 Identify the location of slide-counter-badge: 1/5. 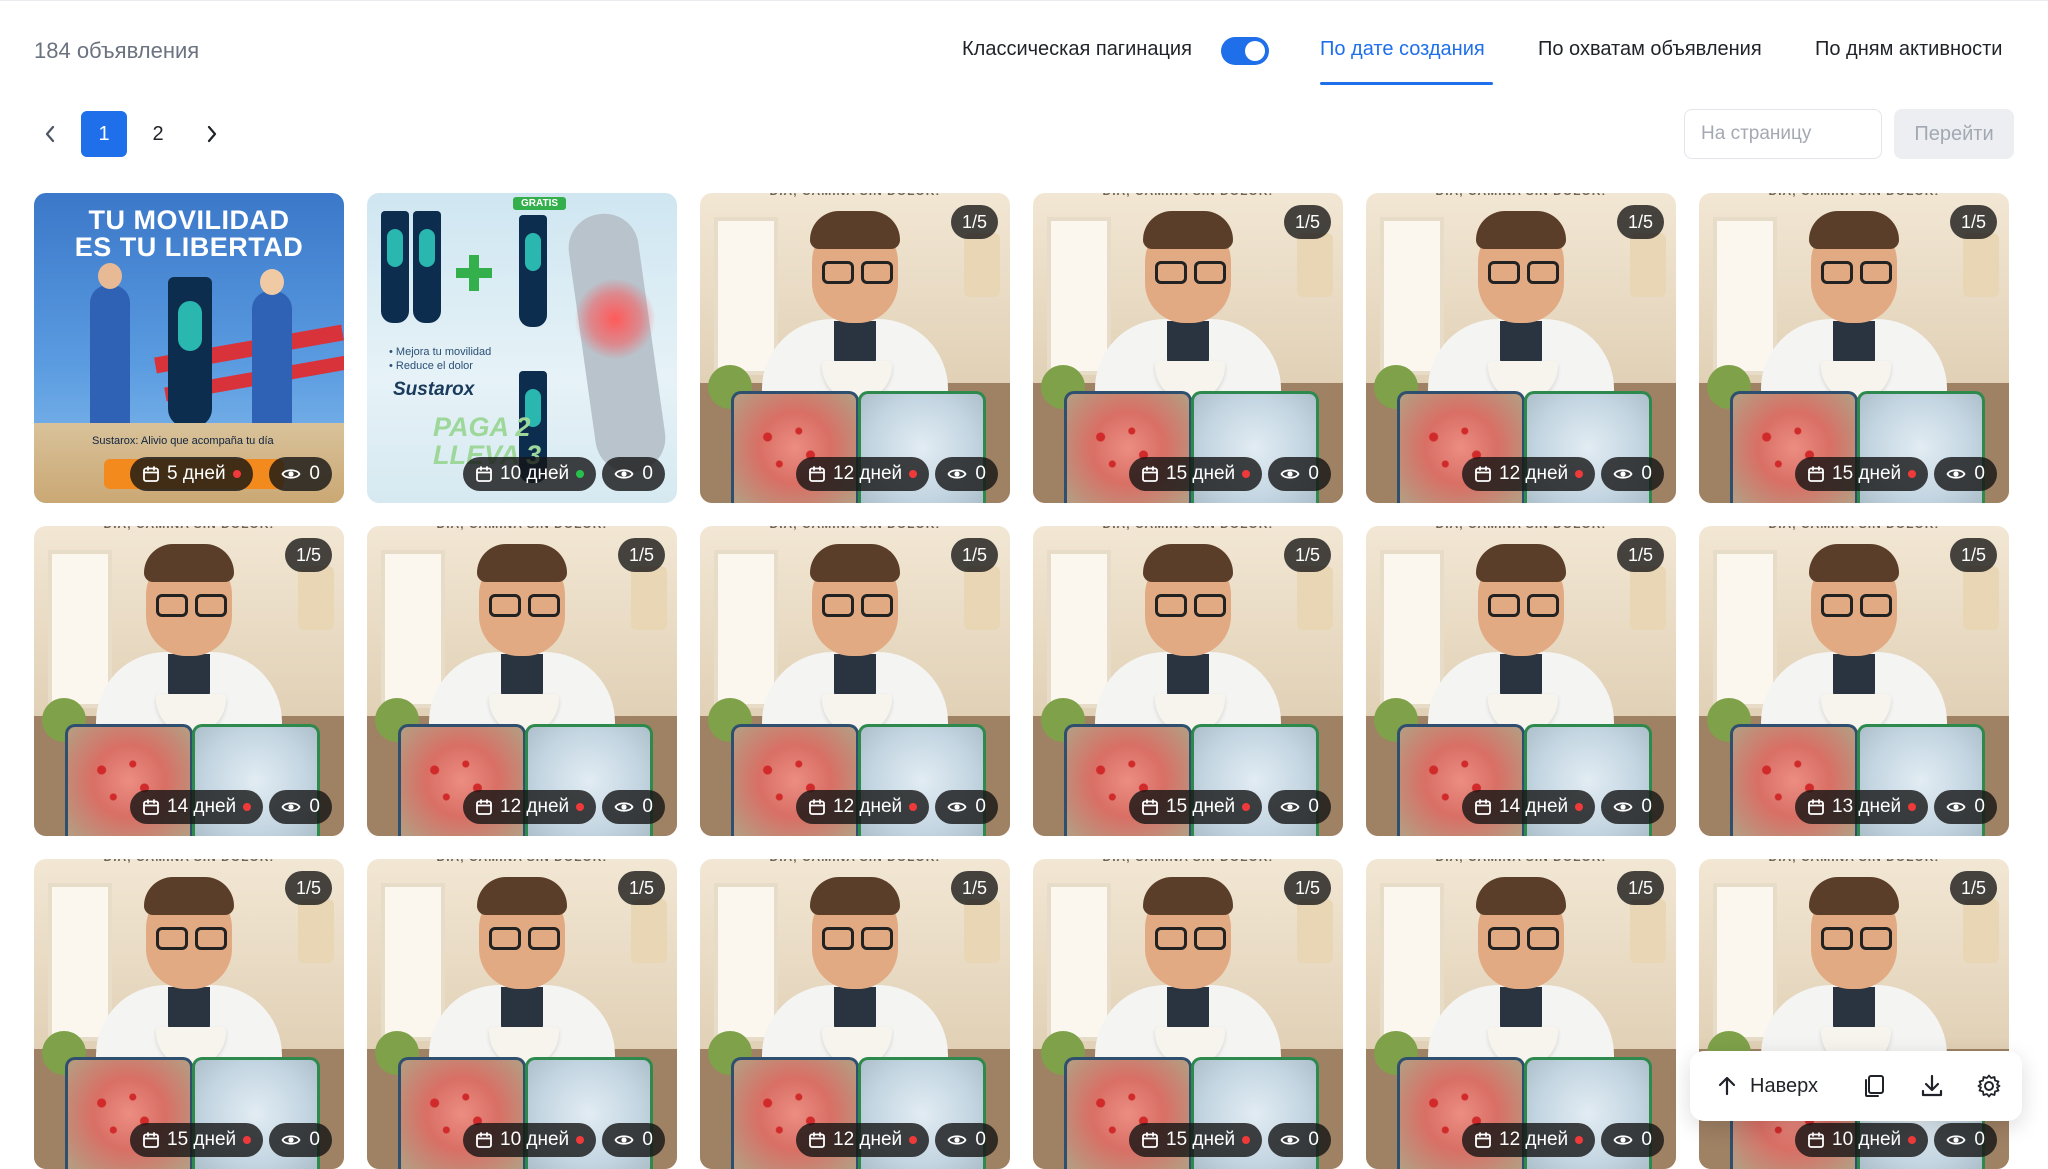
(1307, 222).